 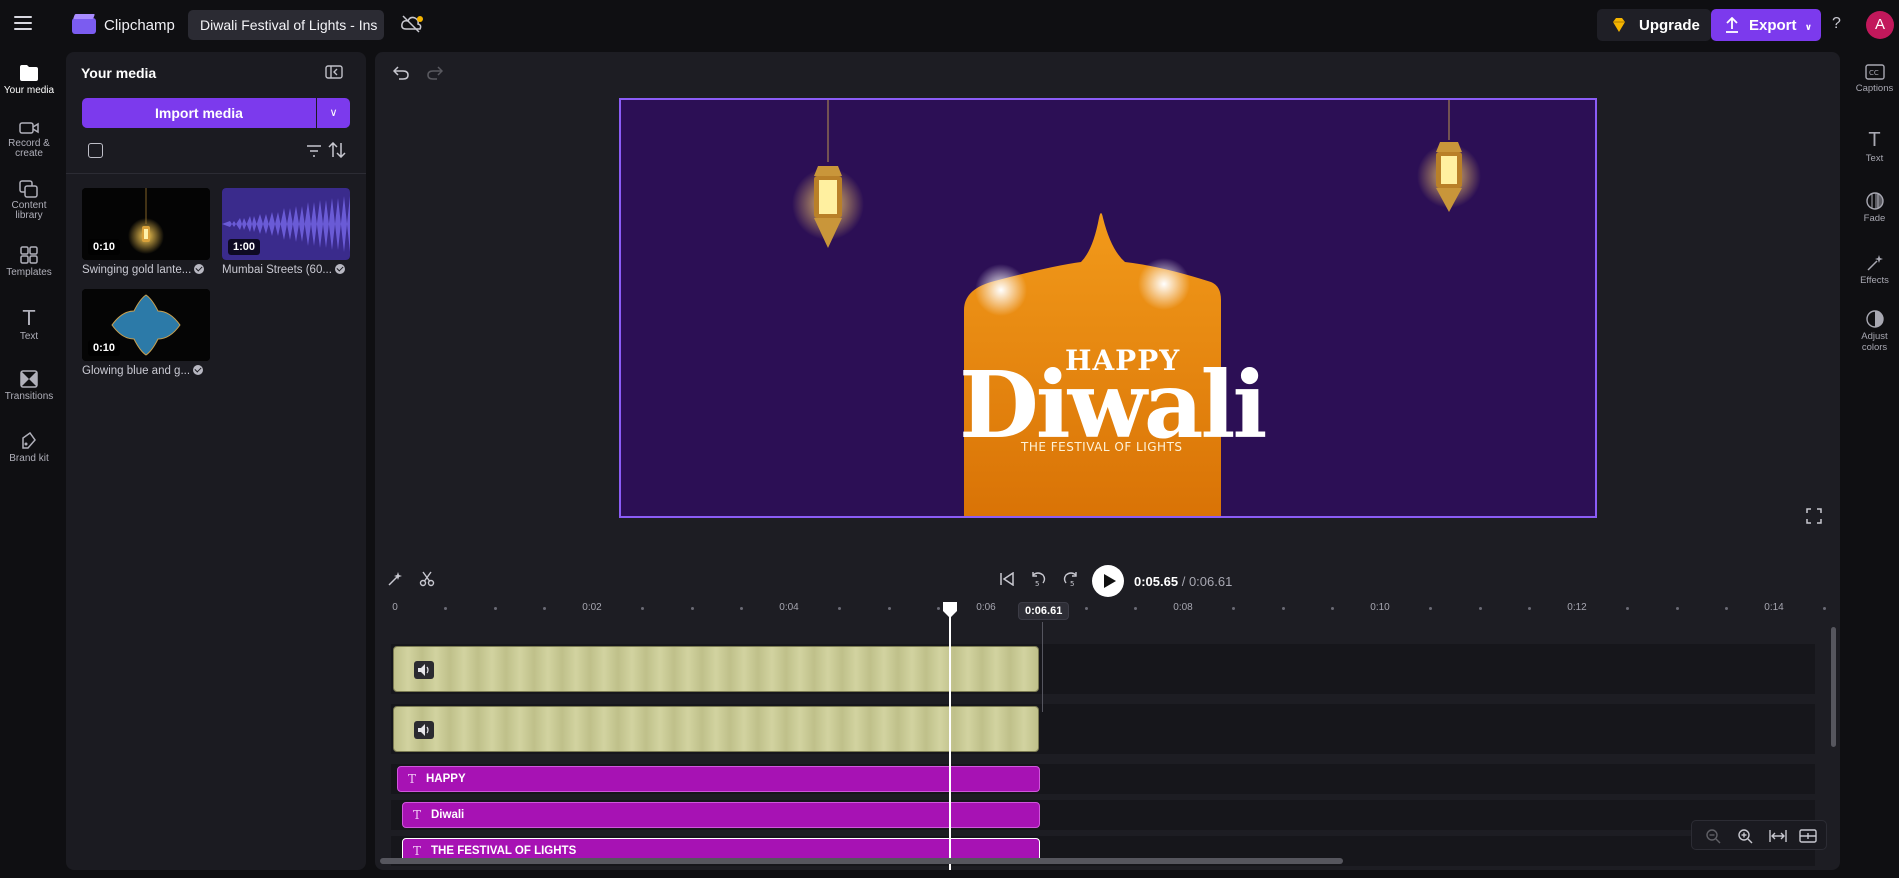 I want to click on ruler-tick-label: 0:10, so click(x=1380, y=607).